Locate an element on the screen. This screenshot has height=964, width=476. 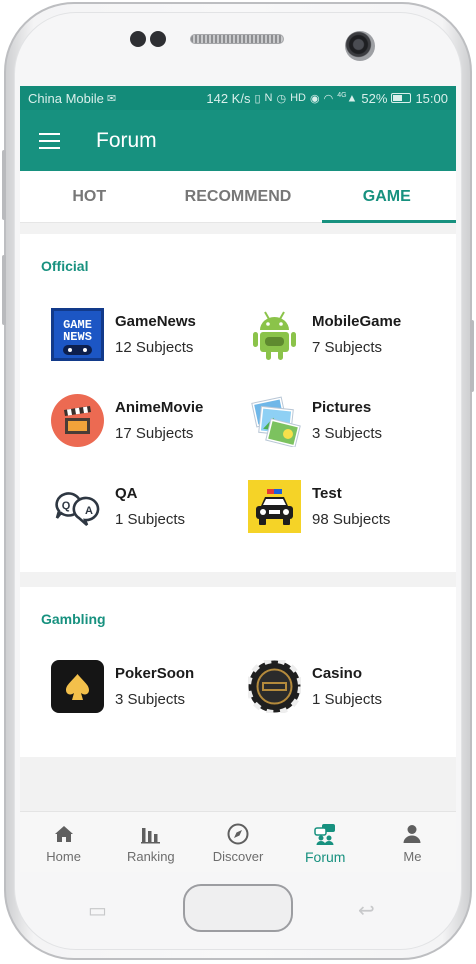
forum-item-name: QA is located at coordinates (126, 493).